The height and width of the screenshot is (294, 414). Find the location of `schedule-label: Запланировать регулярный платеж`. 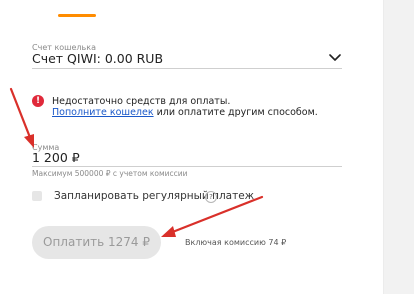

schedule-label: Запланировать регулярный платеж is located at coordinates (154, 196).